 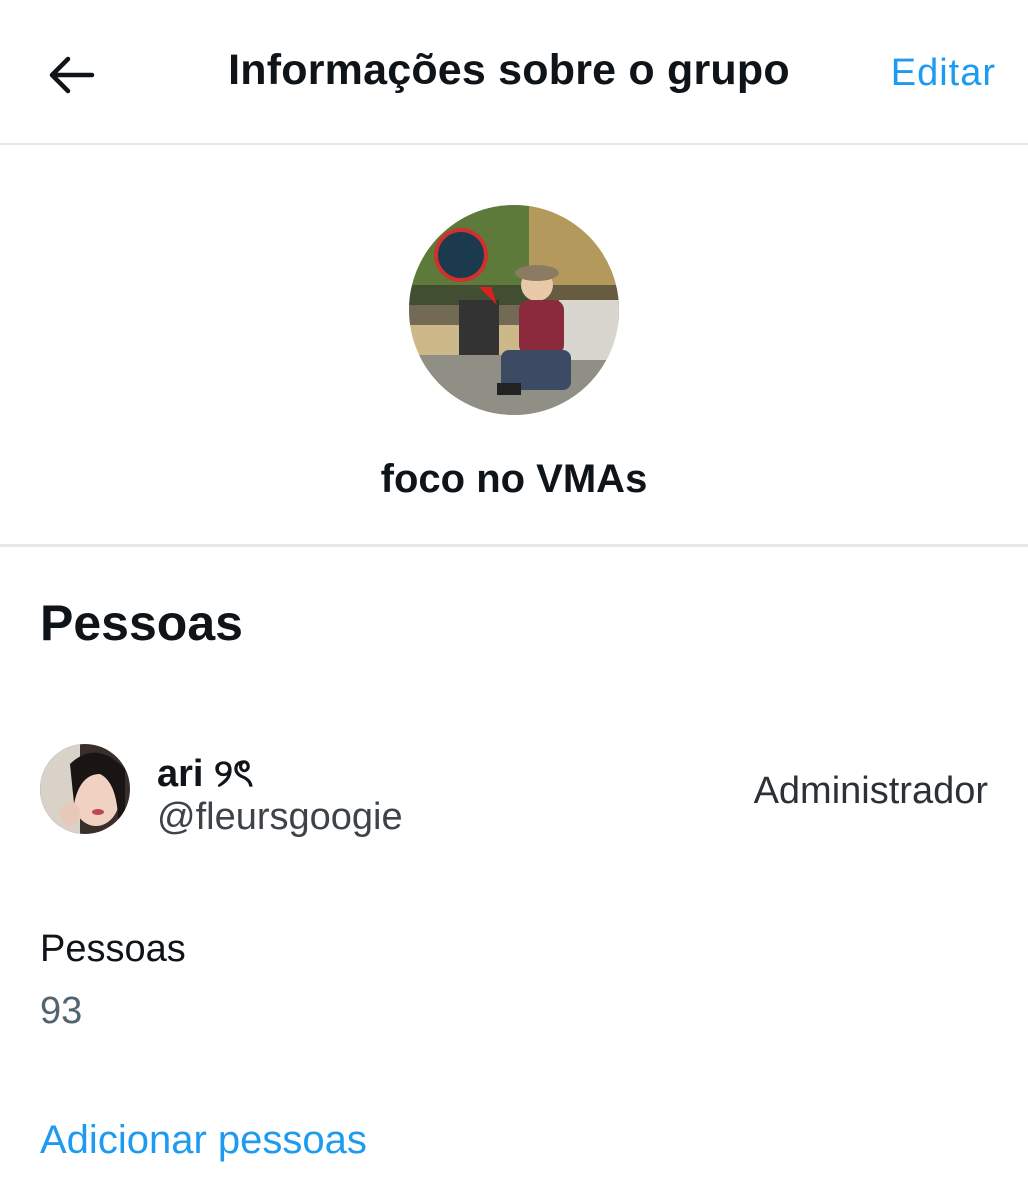 What do you see at coordinates (61, 1011) in the screenshot?
I see `people-count-value: 93` at bounding box center [61, 1011].